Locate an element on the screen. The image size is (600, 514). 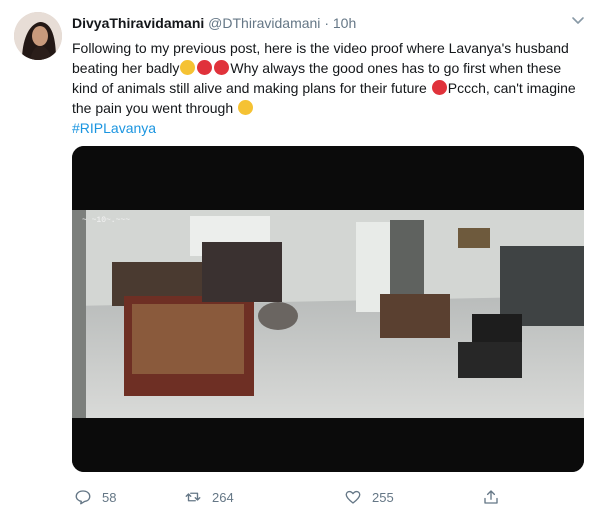
share-icon is located at coordinates (491, 497).